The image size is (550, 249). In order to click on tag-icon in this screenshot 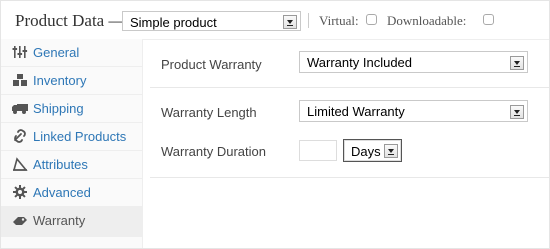, I will do `click(20, 164)`.